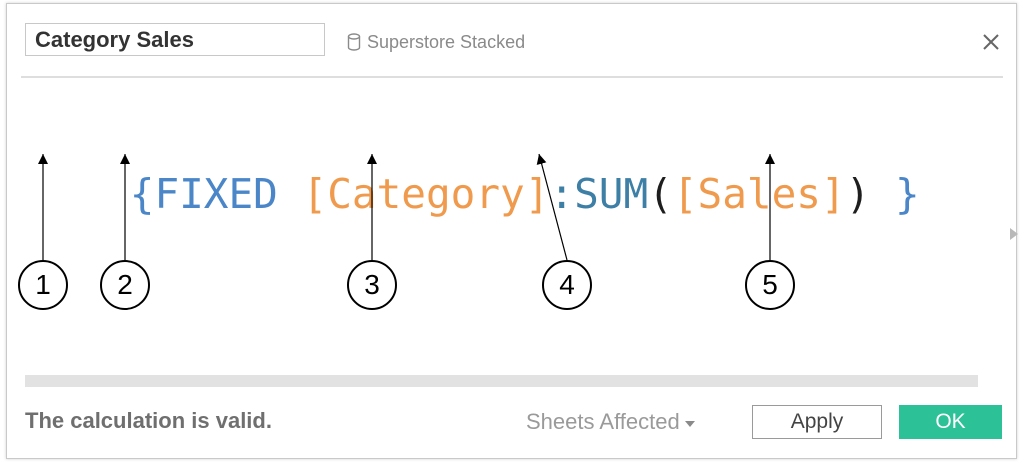 The height and width of the screenshot is (464, 1024). Describe the element at coordinates (689, 423) in the screenshot. I see `caret-down-icon` at that location.